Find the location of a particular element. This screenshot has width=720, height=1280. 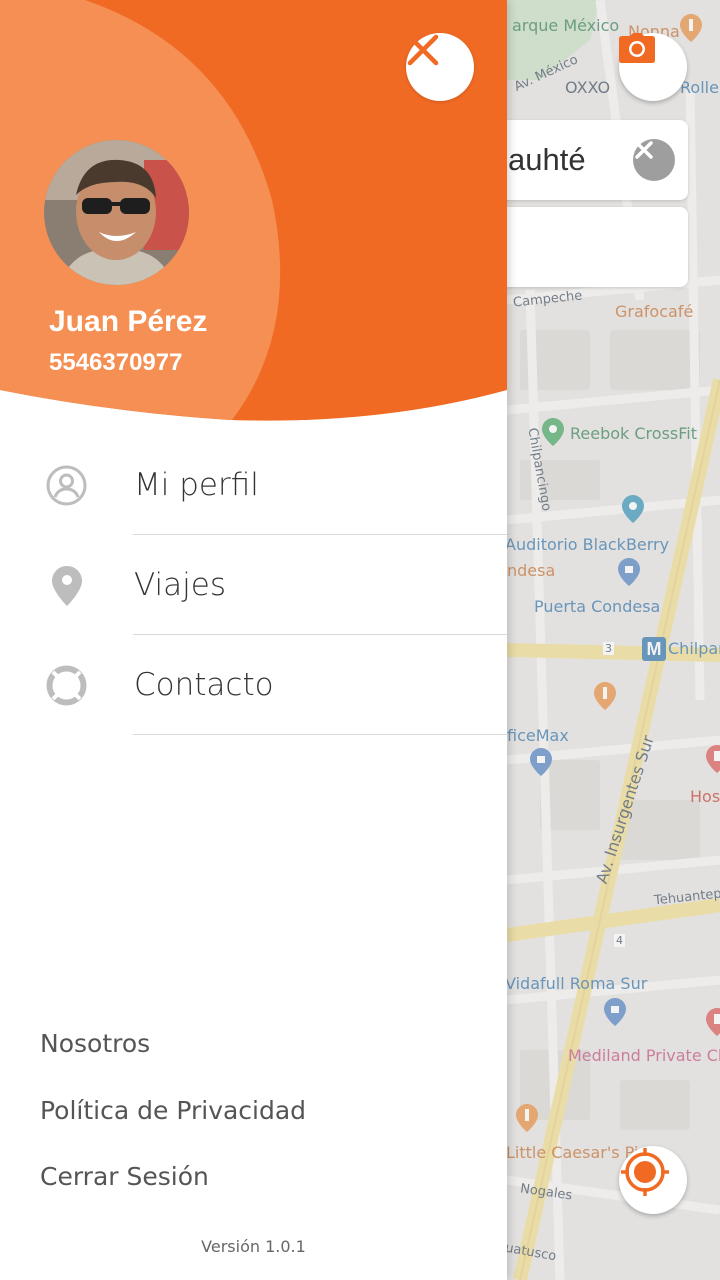

menu-item-contact: Contacto is located at coordinates (253, 686).